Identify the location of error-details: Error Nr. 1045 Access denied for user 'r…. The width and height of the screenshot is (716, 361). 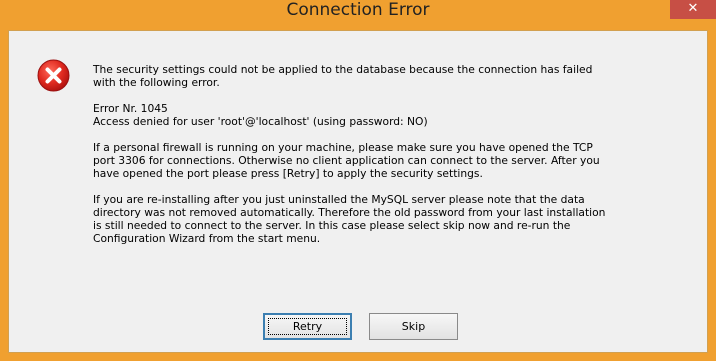
(395, 115).